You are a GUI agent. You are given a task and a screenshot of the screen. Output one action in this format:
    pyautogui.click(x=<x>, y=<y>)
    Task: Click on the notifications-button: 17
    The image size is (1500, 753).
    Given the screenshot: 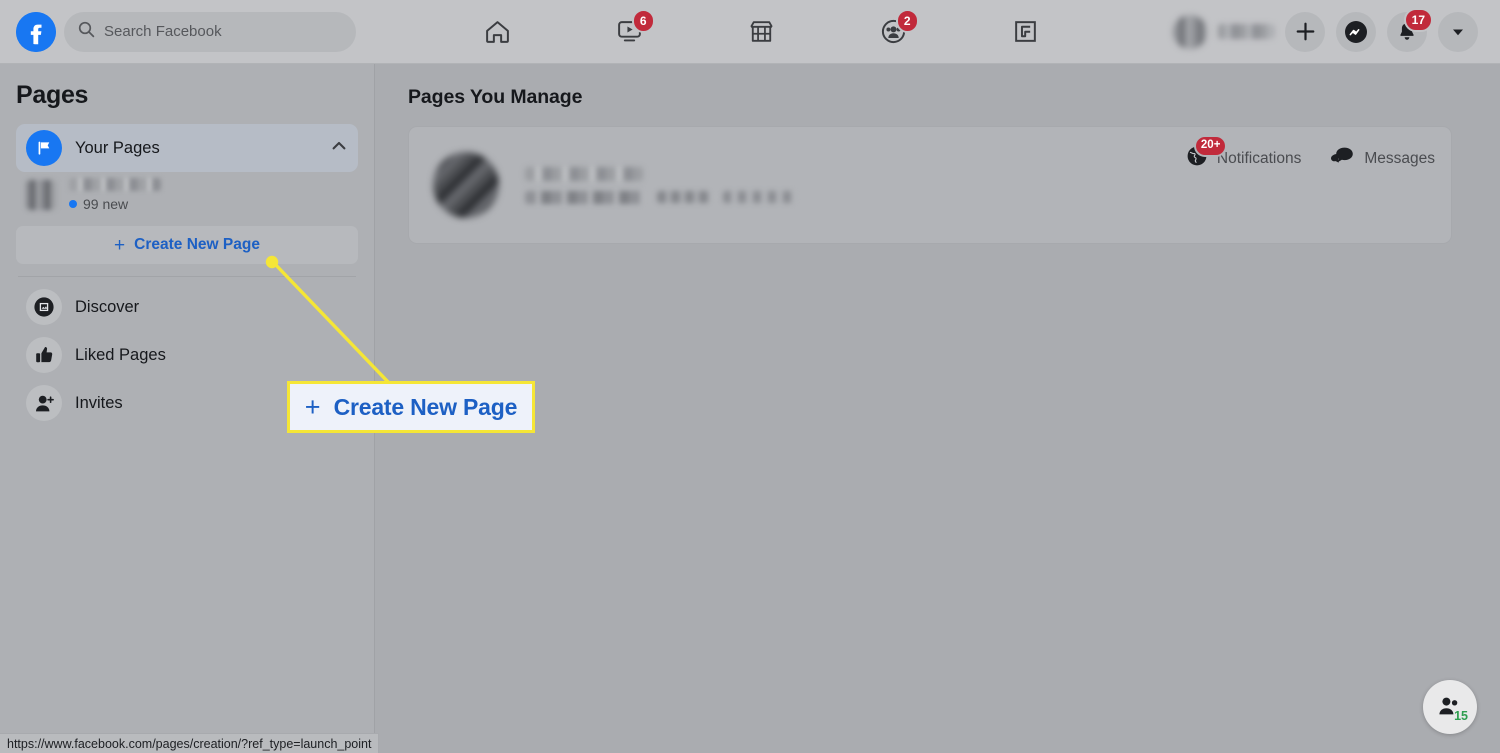 What is the action you would take?
    pyautogui.click(x=1410, y=29)
    